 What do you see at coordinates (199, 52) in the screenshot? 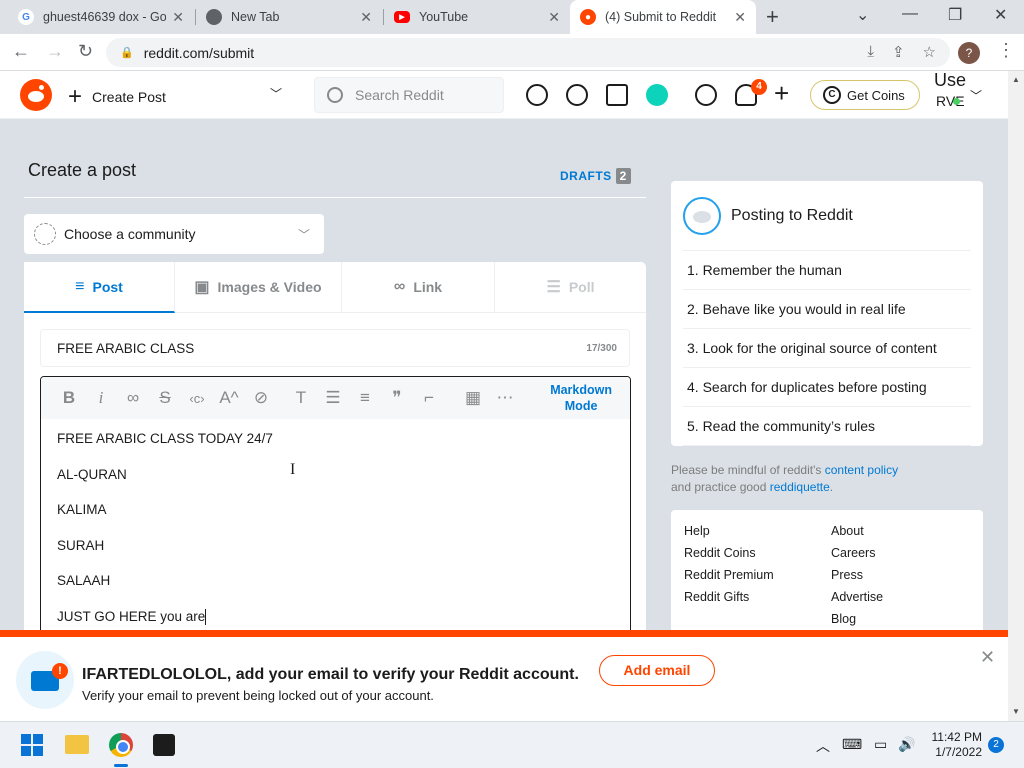
I see `url-text: reddit.com/submit` at bounding box center [199, 52].